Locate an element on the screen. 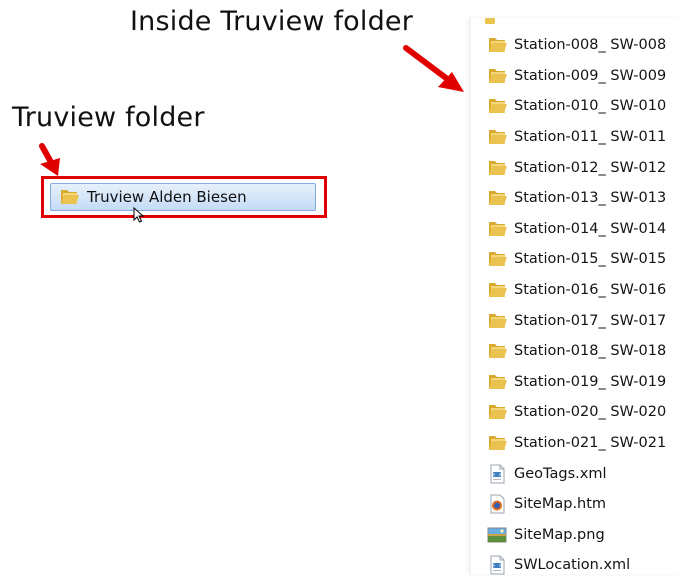 The width and height of the screenshot is (680, 581). file-label: Station-019_ SW-019 is located at coordinates (590, 381).